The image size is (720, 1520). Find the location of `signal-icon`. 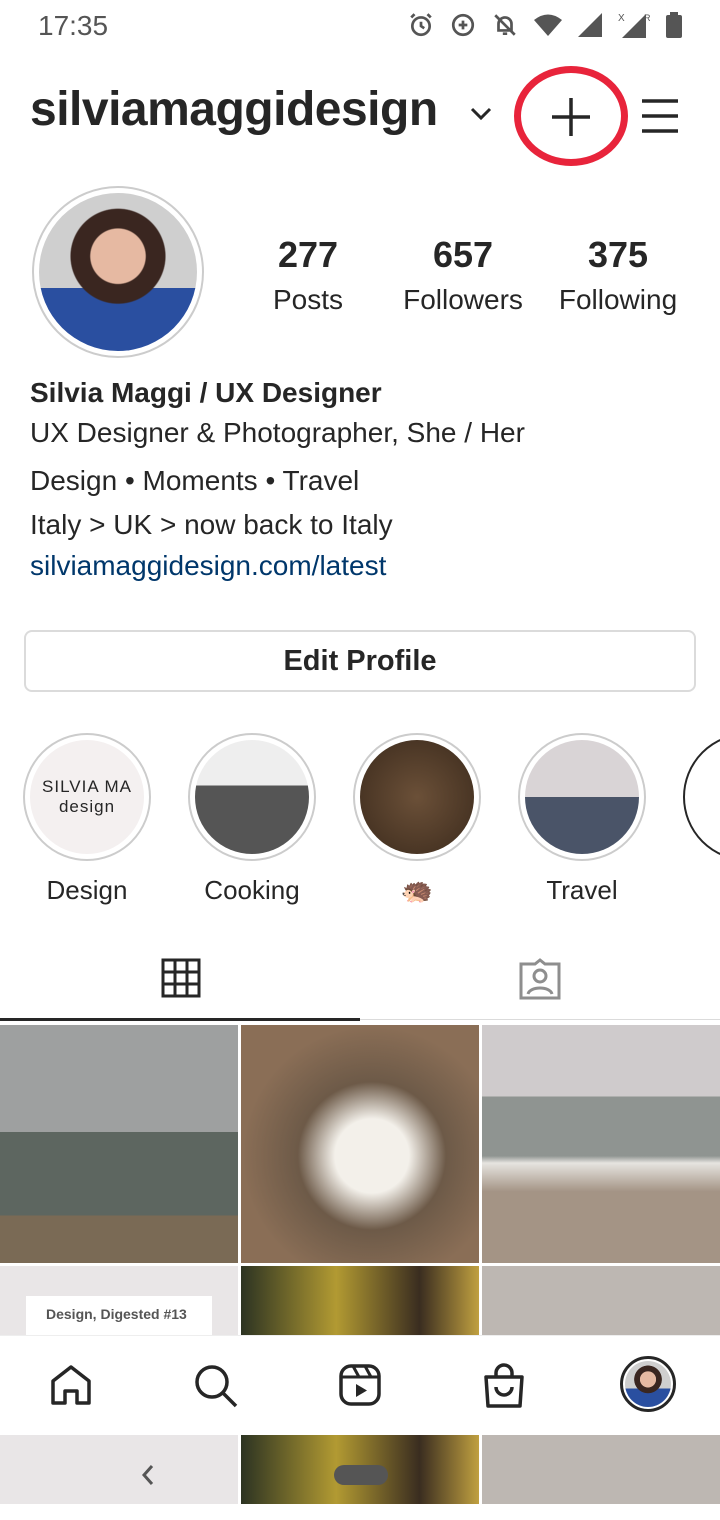

signal-icon is located at coordinates (590, 25).